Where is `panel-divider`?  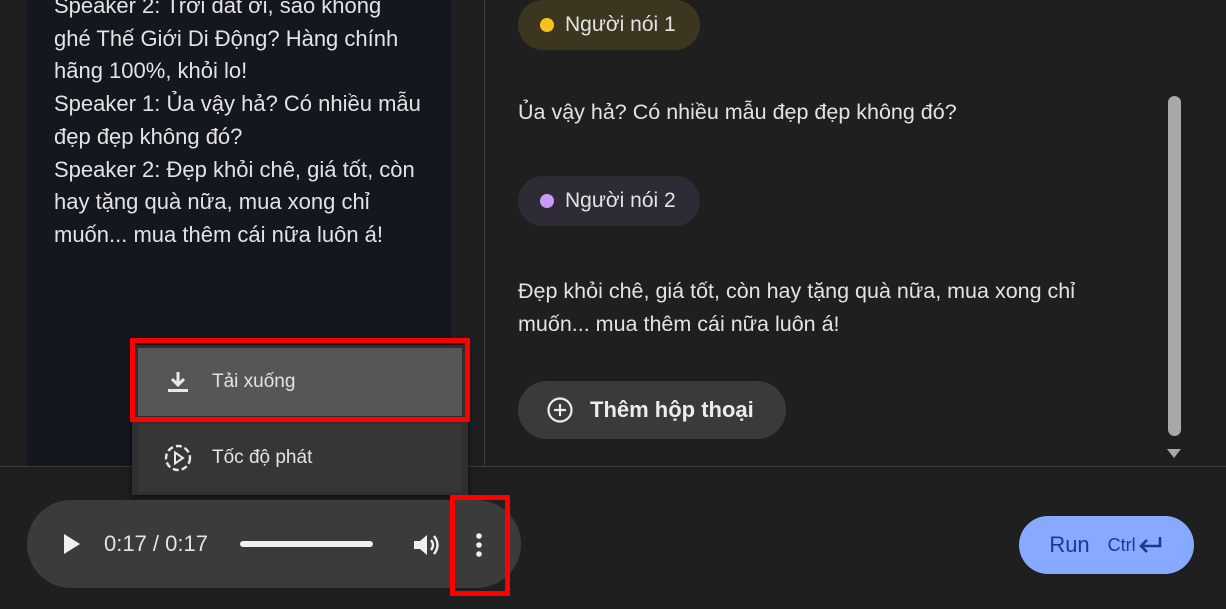
panel-divider is located at coordinates (484, 233).